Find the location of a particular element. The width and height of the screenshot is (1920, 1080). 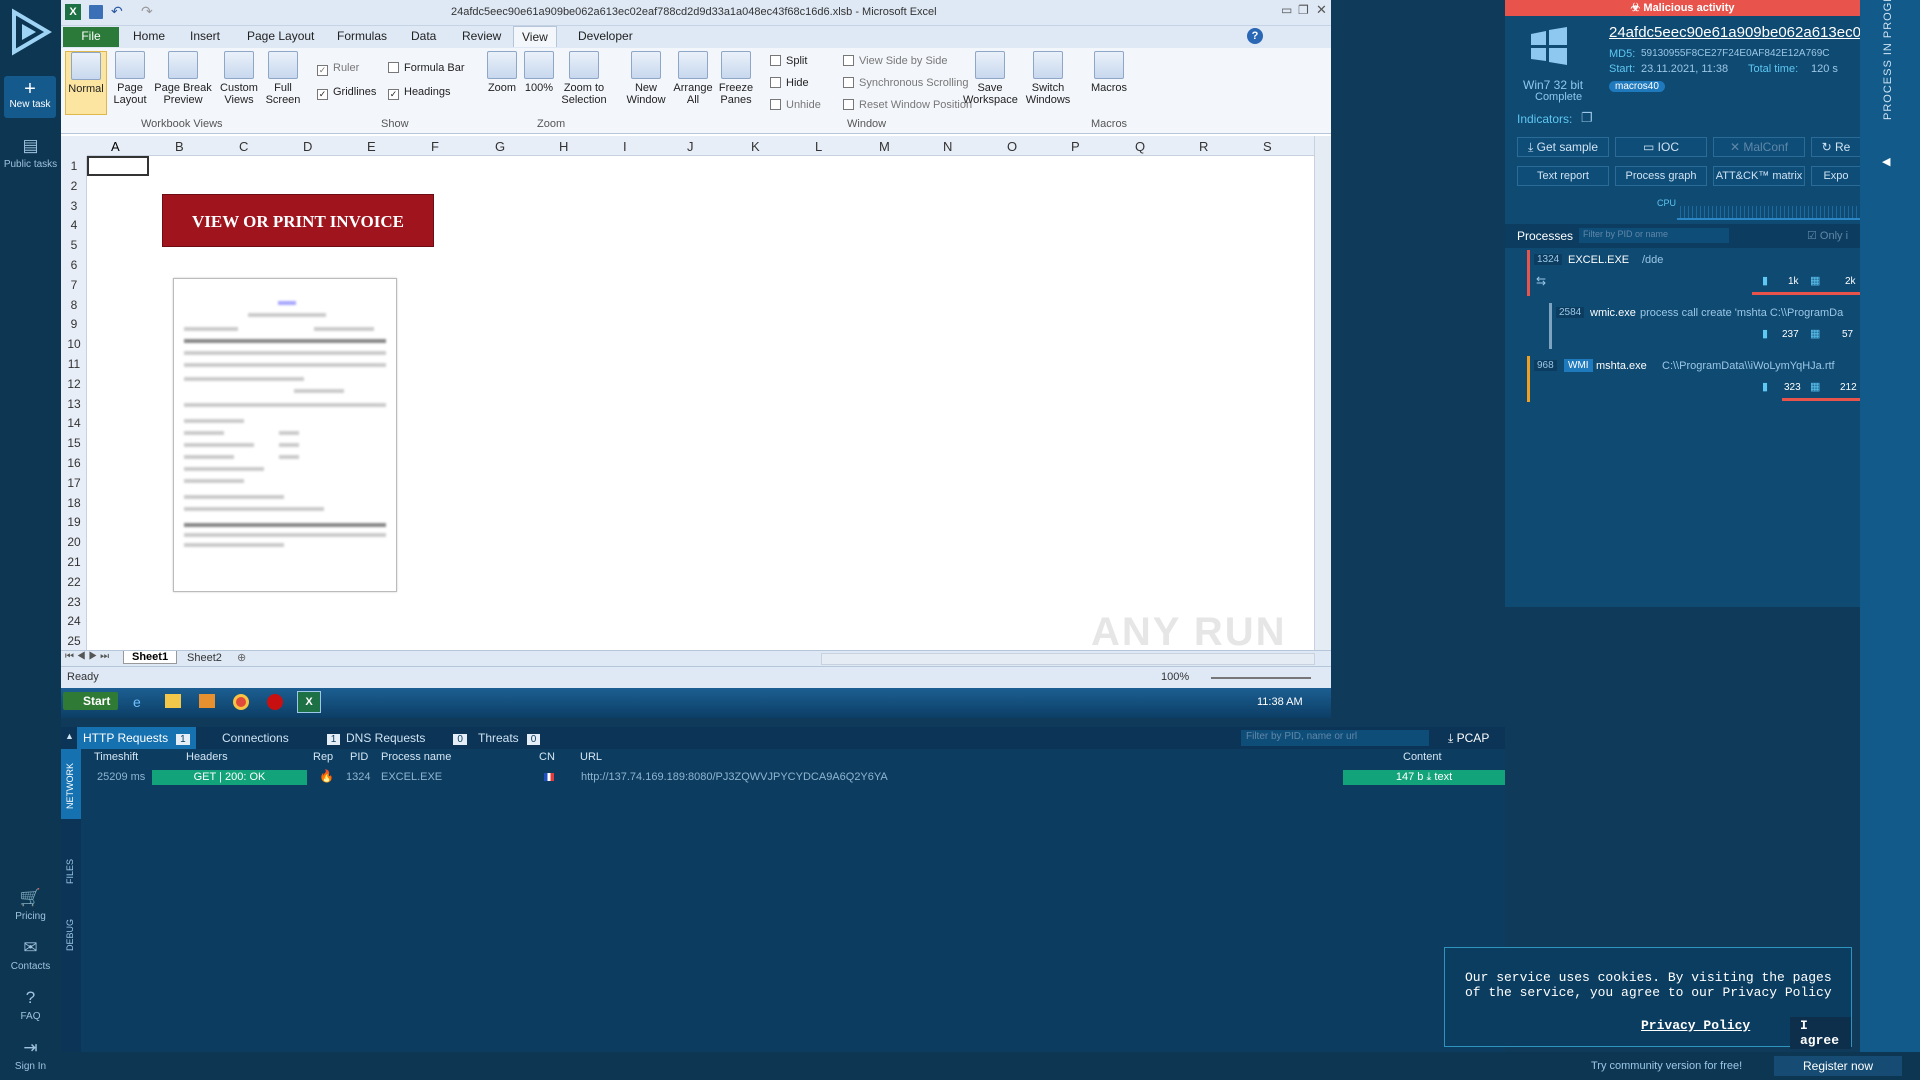

get-sample-button: ⤓ Get sample is located at coordinates (1563, 147).